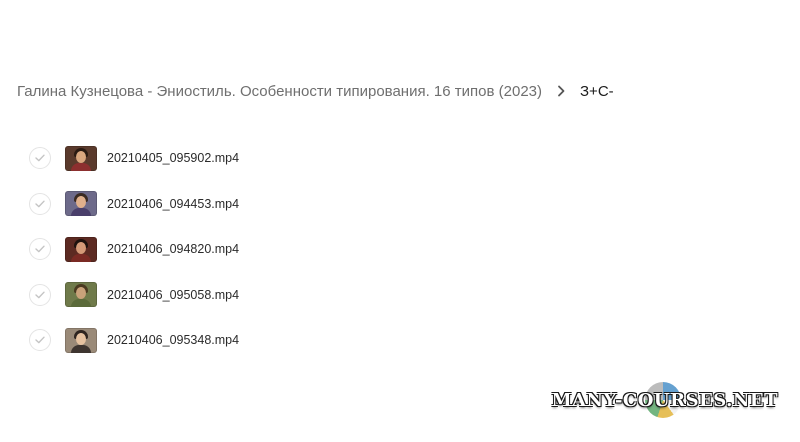 Image resolution: width=800 pixels, height=442 pixels. What do you see at coordinates (173, 204) in the screenshot?
I see `file-name: 20210406_094453.mp4` at bounding box center [173, 204].